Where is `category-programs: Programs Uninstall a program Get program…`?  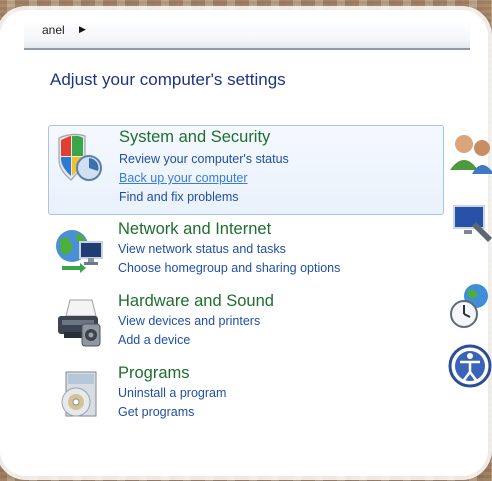 category-programs: Programs Uninstall a program Get program… is located at coordinates (246, 393).